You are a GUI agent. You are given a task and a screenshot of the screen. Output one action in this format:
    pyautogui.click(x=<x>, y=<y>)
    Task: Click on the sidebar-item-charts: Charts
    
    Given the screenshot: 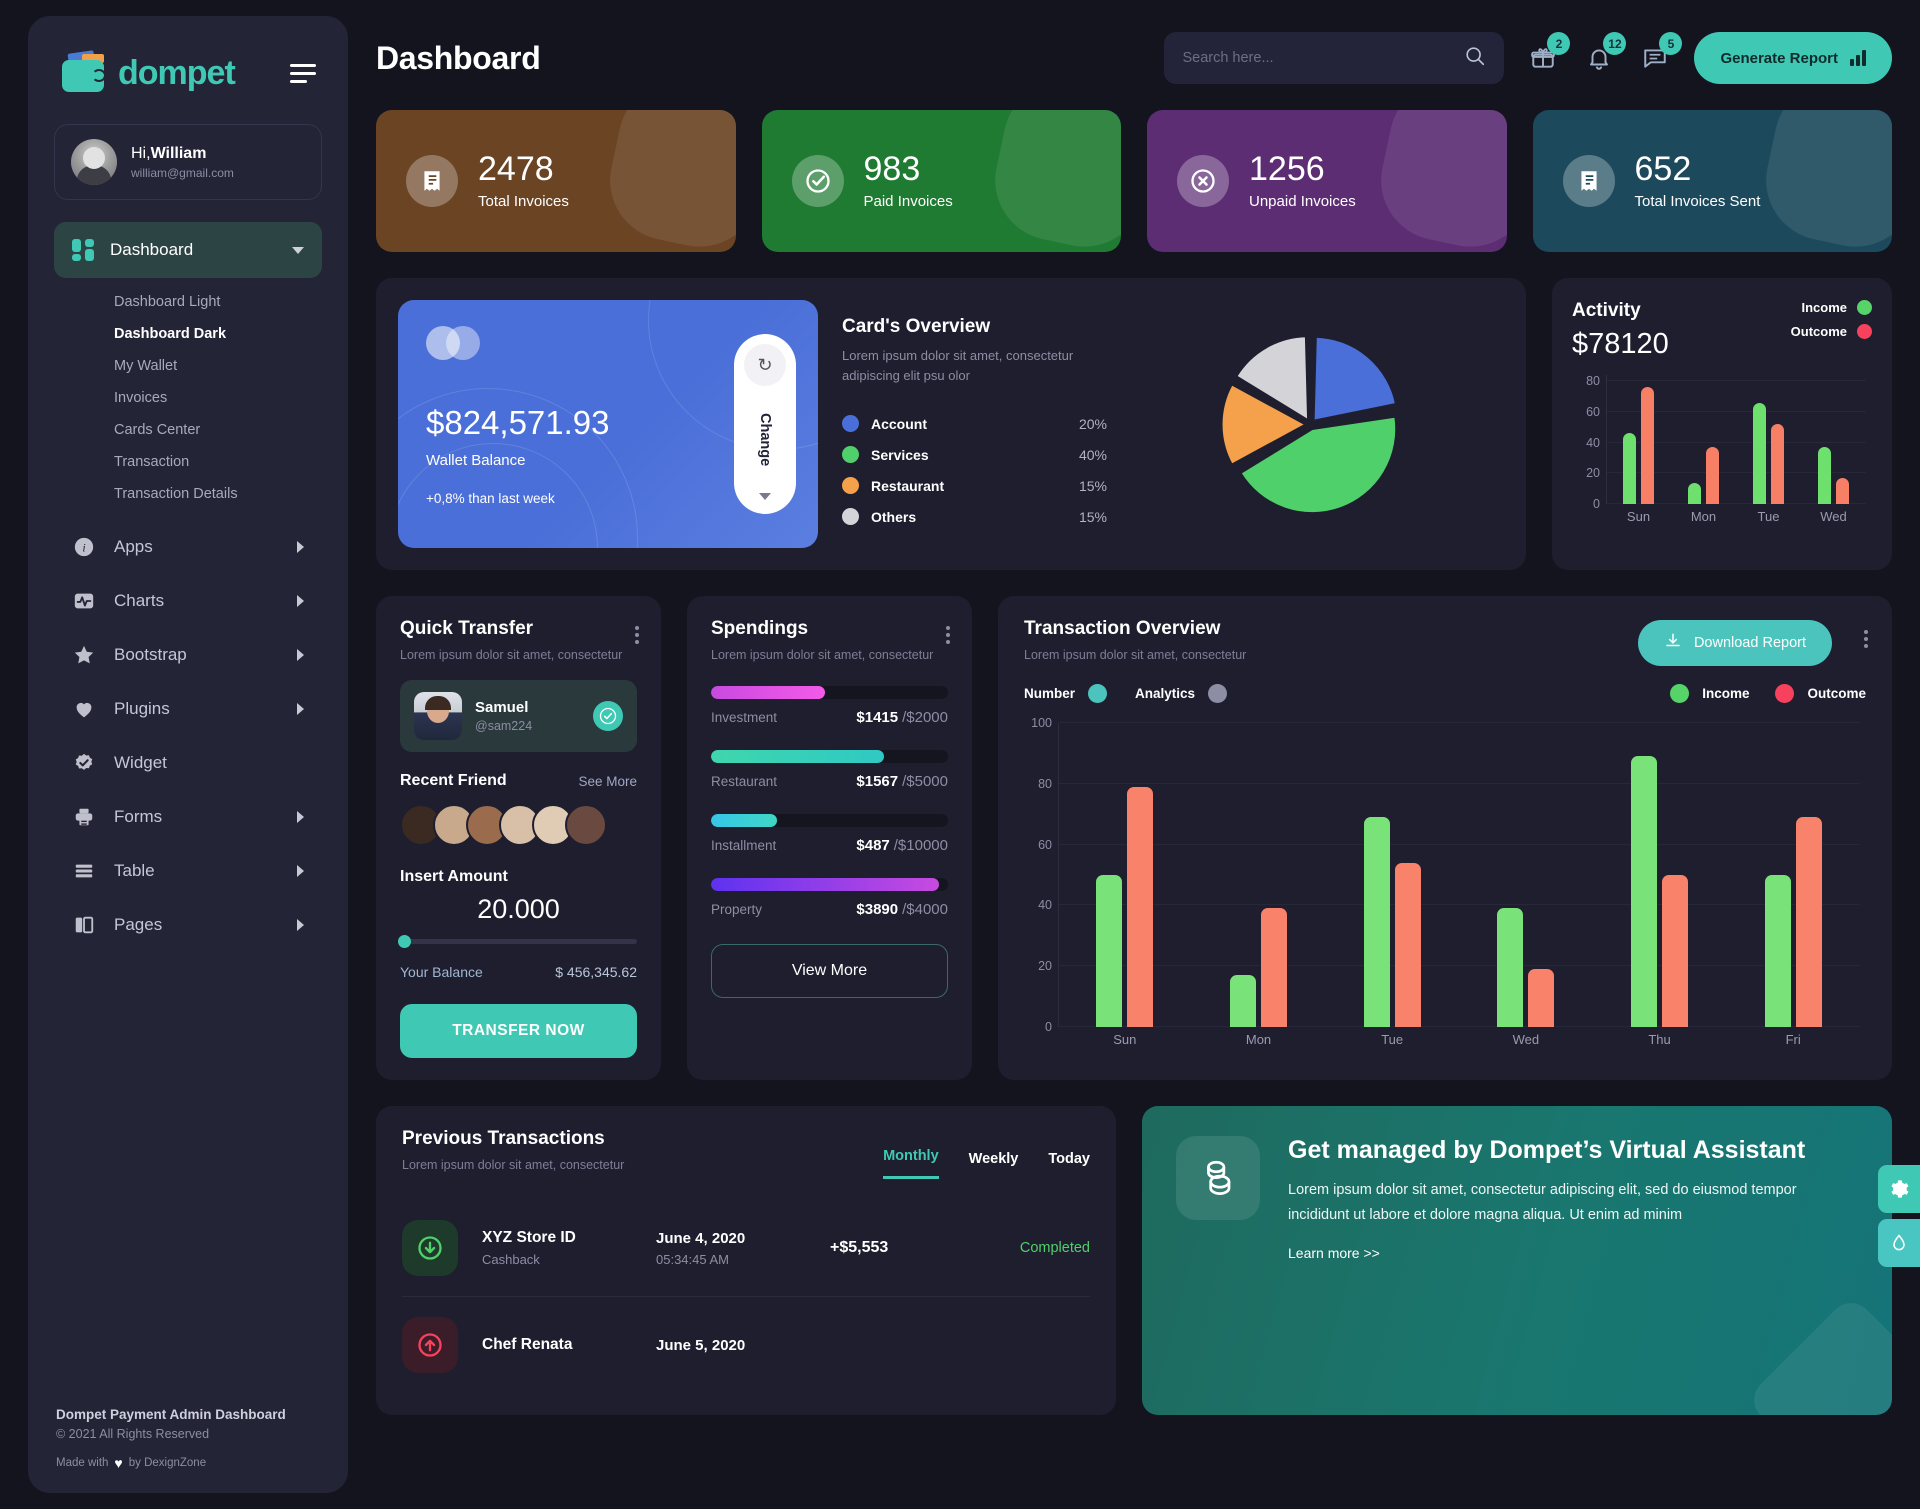 What is the action you would take?
    pyautogui.click(x=188, y=601)
    